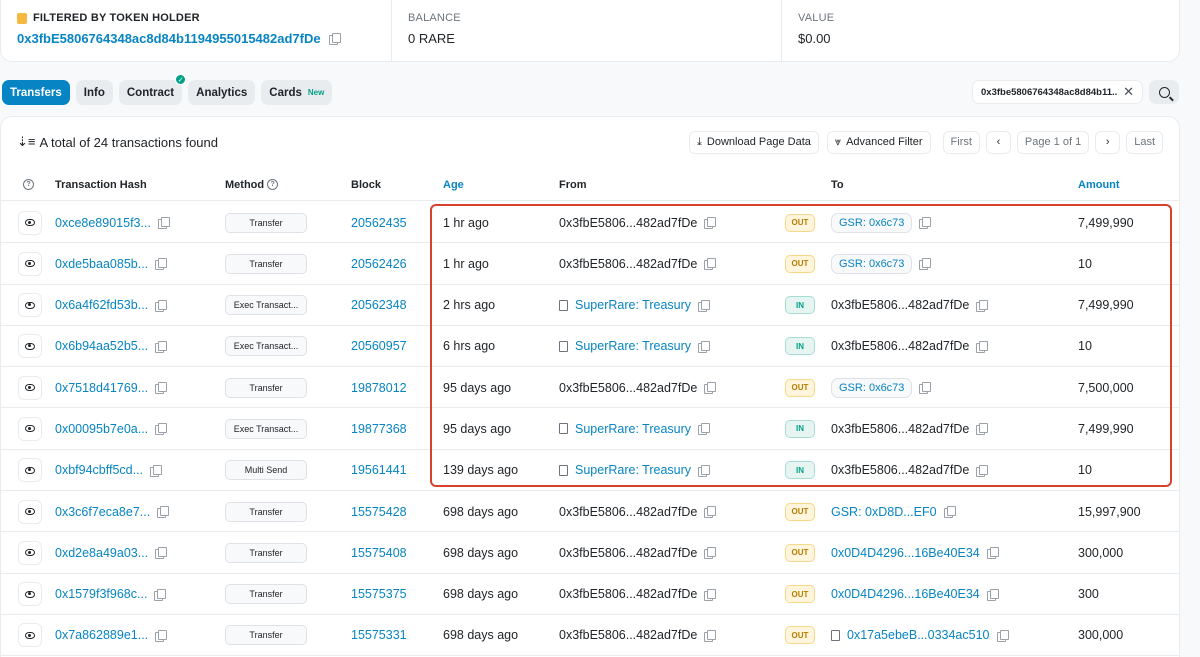 The width and height of the screenshot is (1200, 657). Describe the element at coordinates (1128, 92) in the screenshot. I see `close-icon: ✕` at that location.